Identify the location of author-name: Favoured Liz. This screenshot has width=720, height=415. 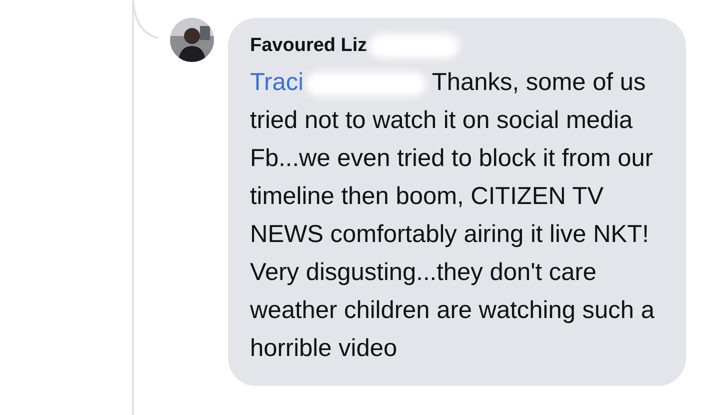
(309, 46).